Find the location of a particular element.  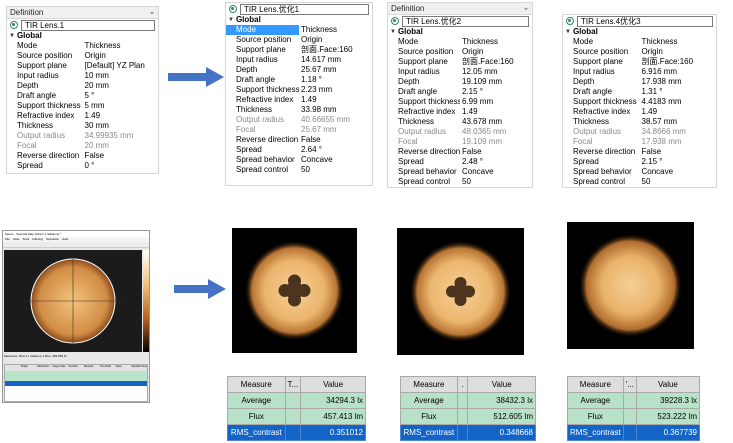

property-row: Draft angle 5 ° is located at coordinates (82, 96).